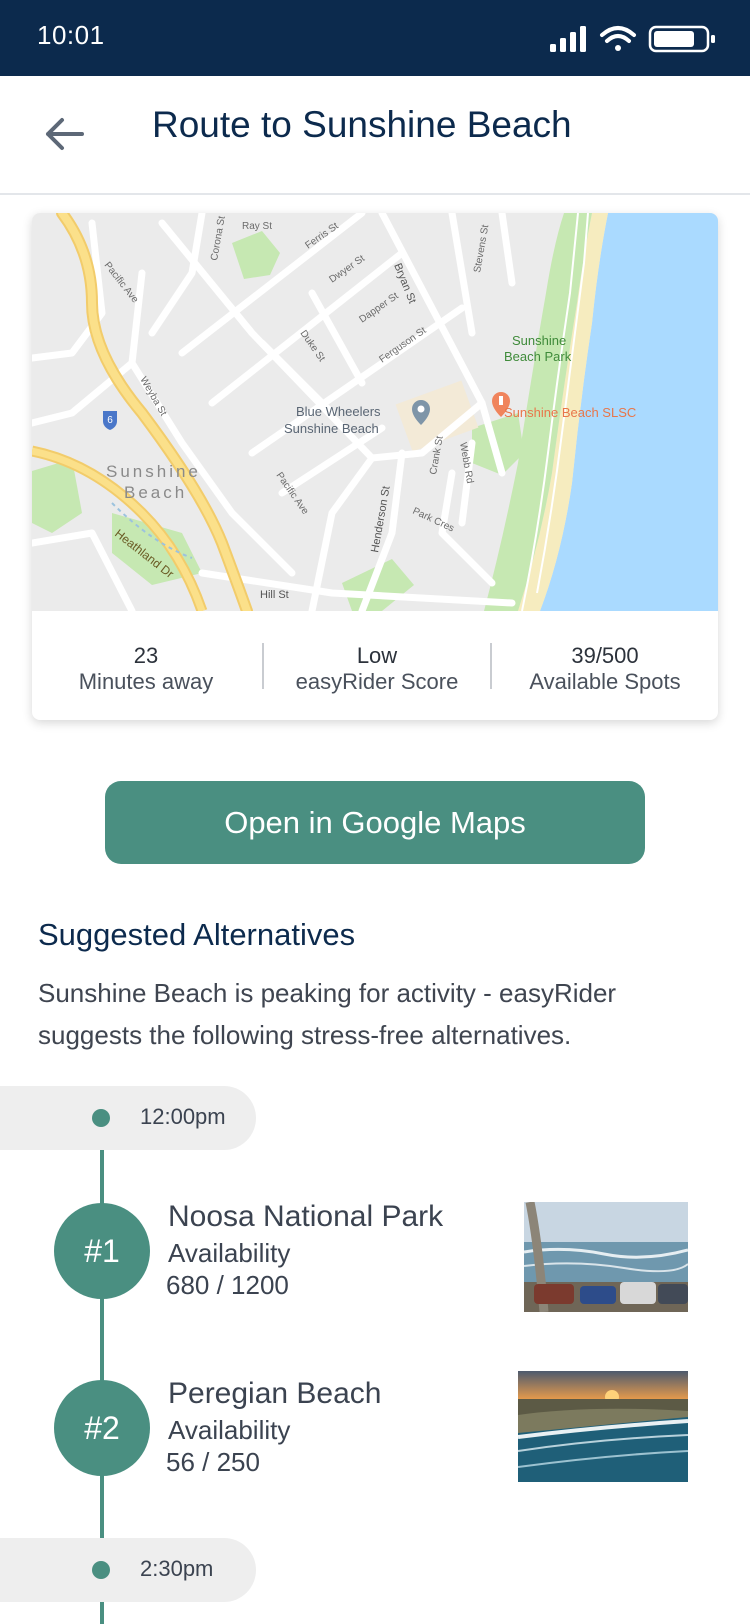  I want to click on header: Route to Sunshine Beach, so click(375, 135).